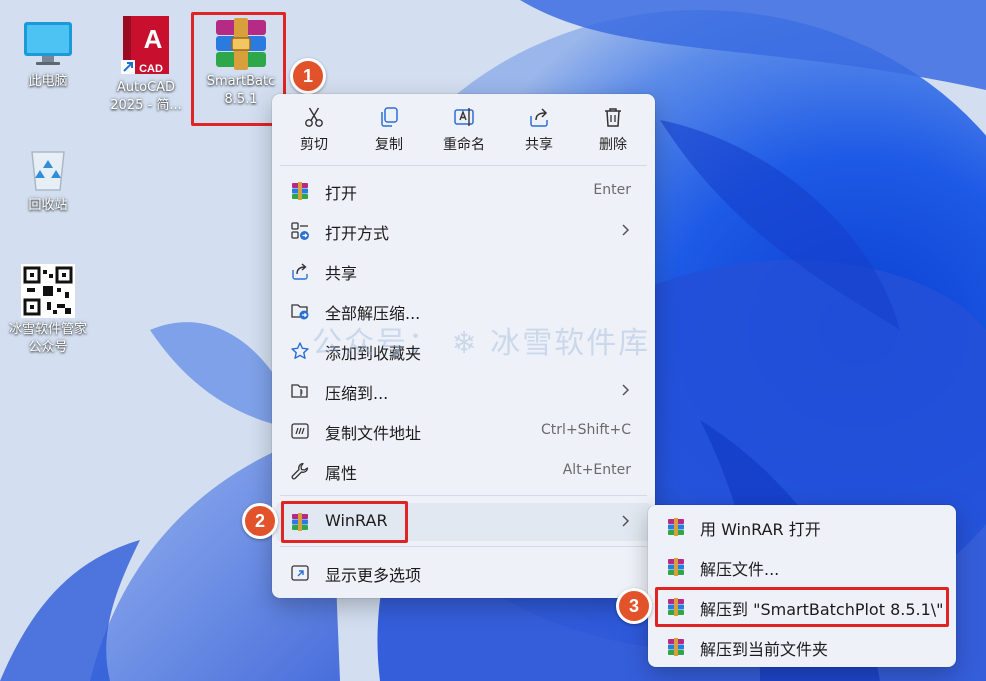  I want to click on rename-button: 重命名, so click(464, 129).